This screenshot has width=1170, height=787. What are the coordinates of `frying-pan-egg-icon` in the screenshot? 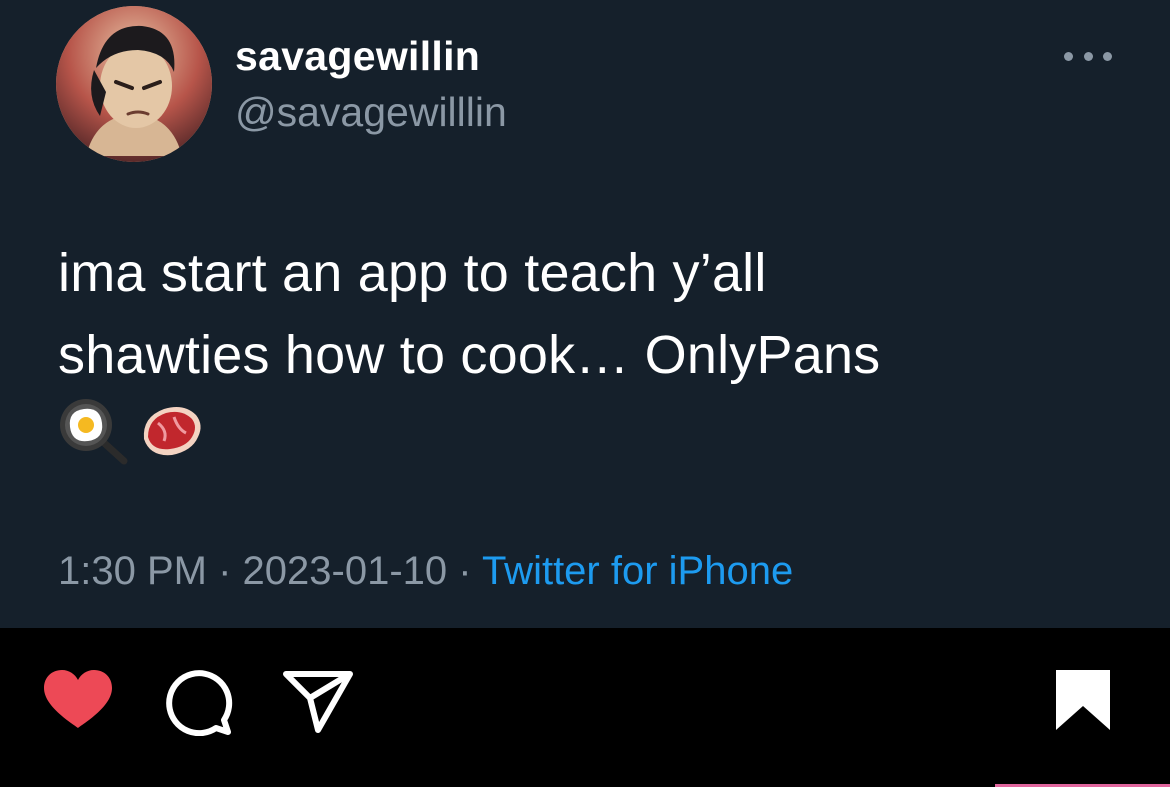 It's located at (94, 432).